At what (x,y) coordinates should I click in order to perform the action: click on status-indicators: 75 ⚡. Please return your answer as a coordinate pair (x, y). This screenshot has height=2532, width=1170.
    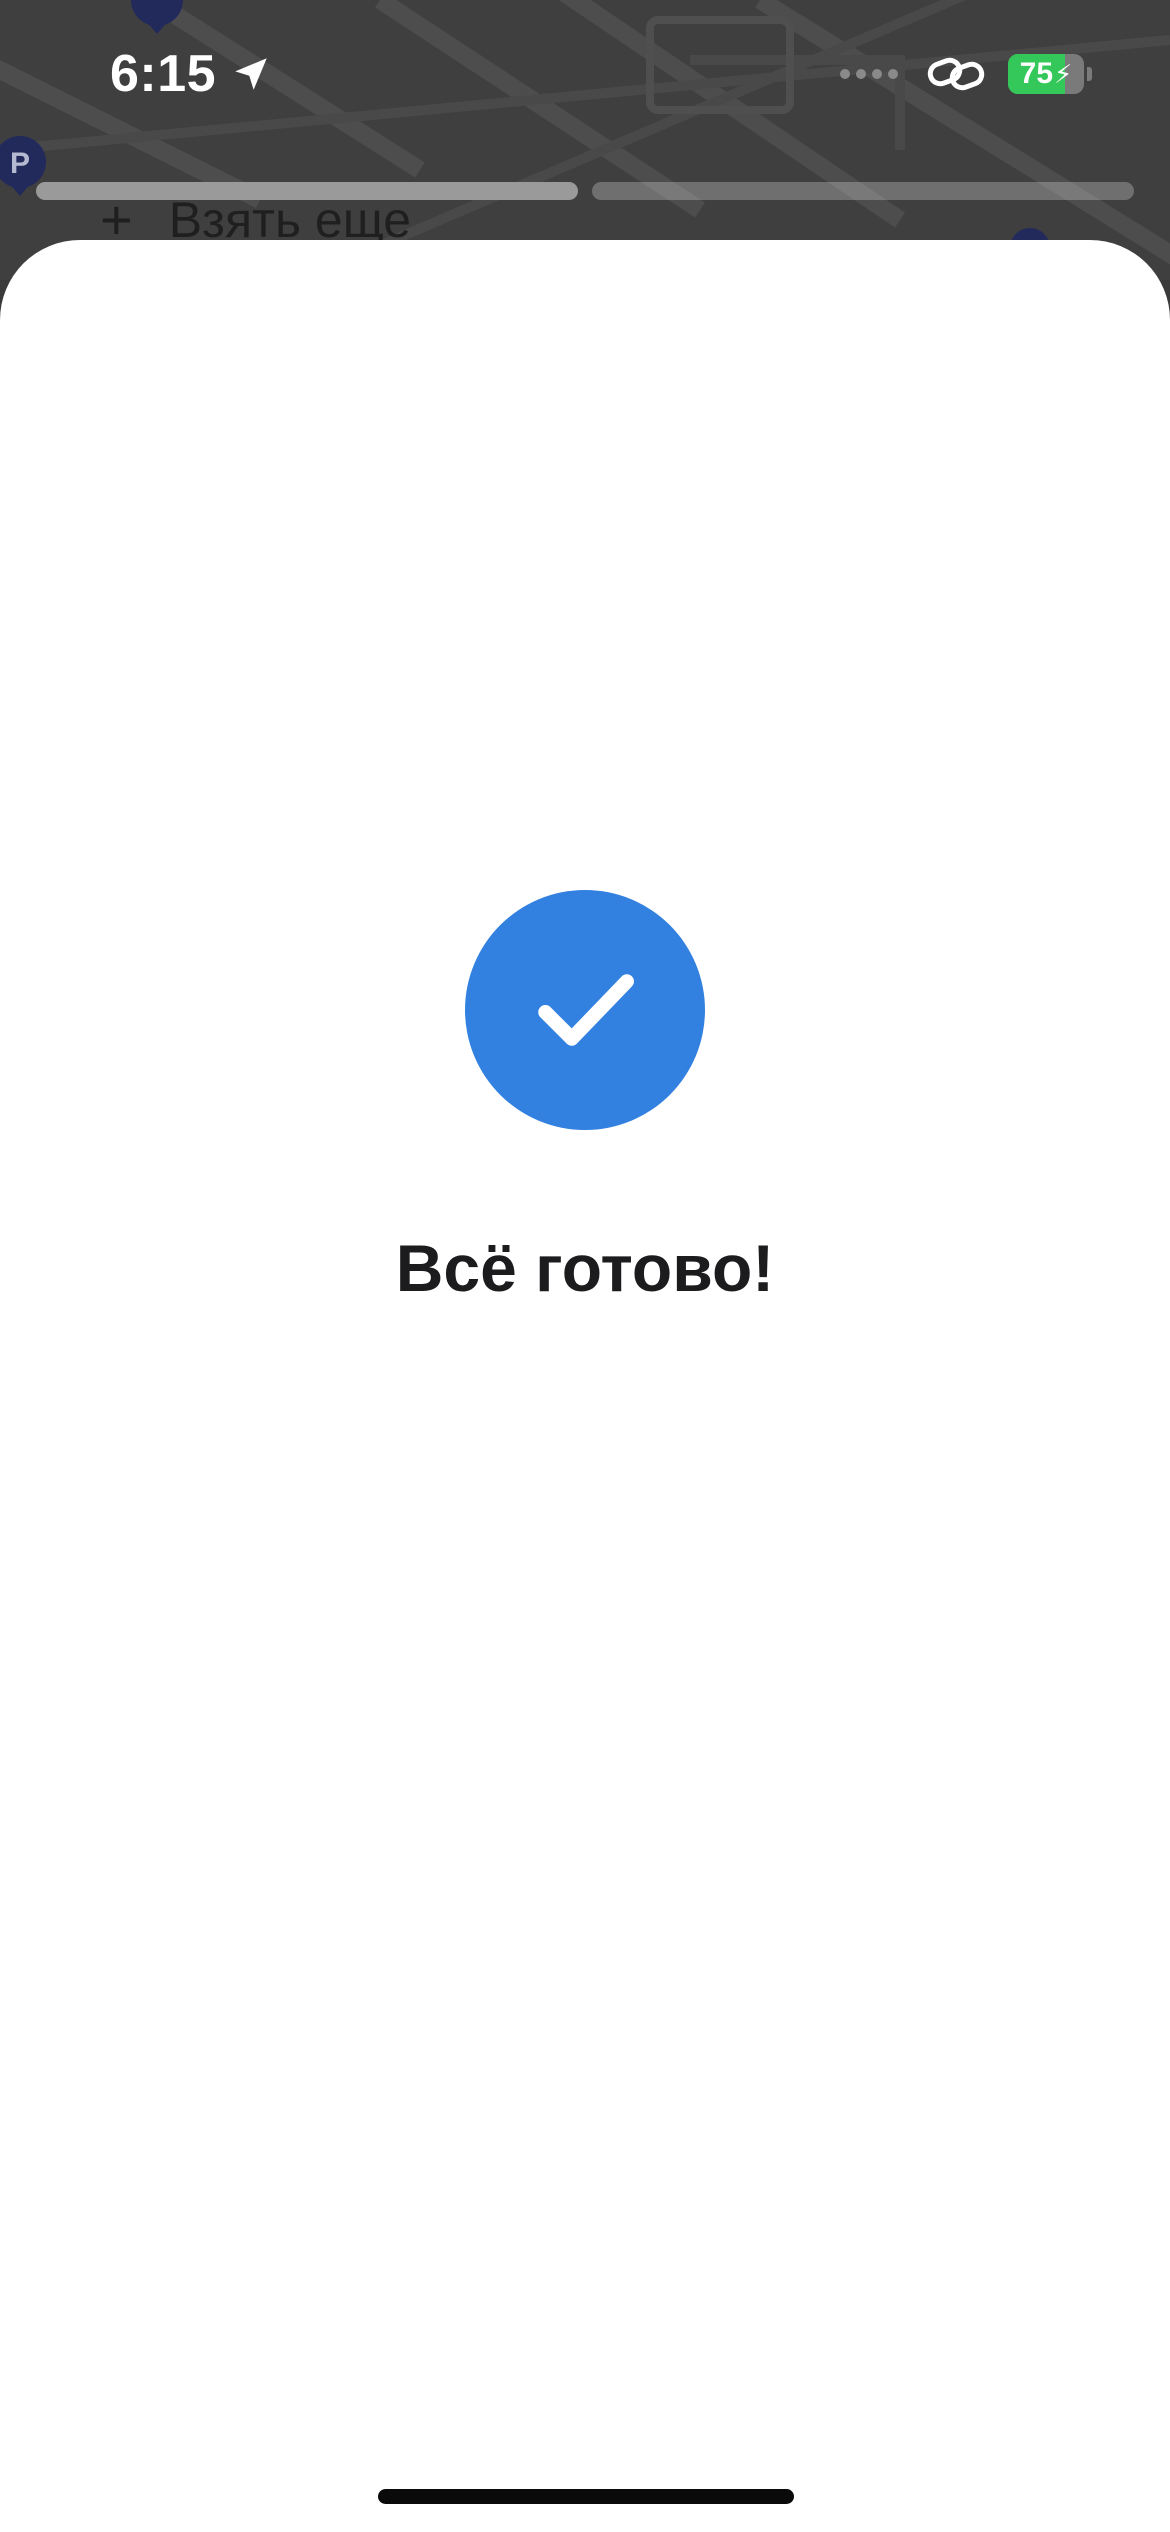
    Looking at the image, I should click on (966, 74).